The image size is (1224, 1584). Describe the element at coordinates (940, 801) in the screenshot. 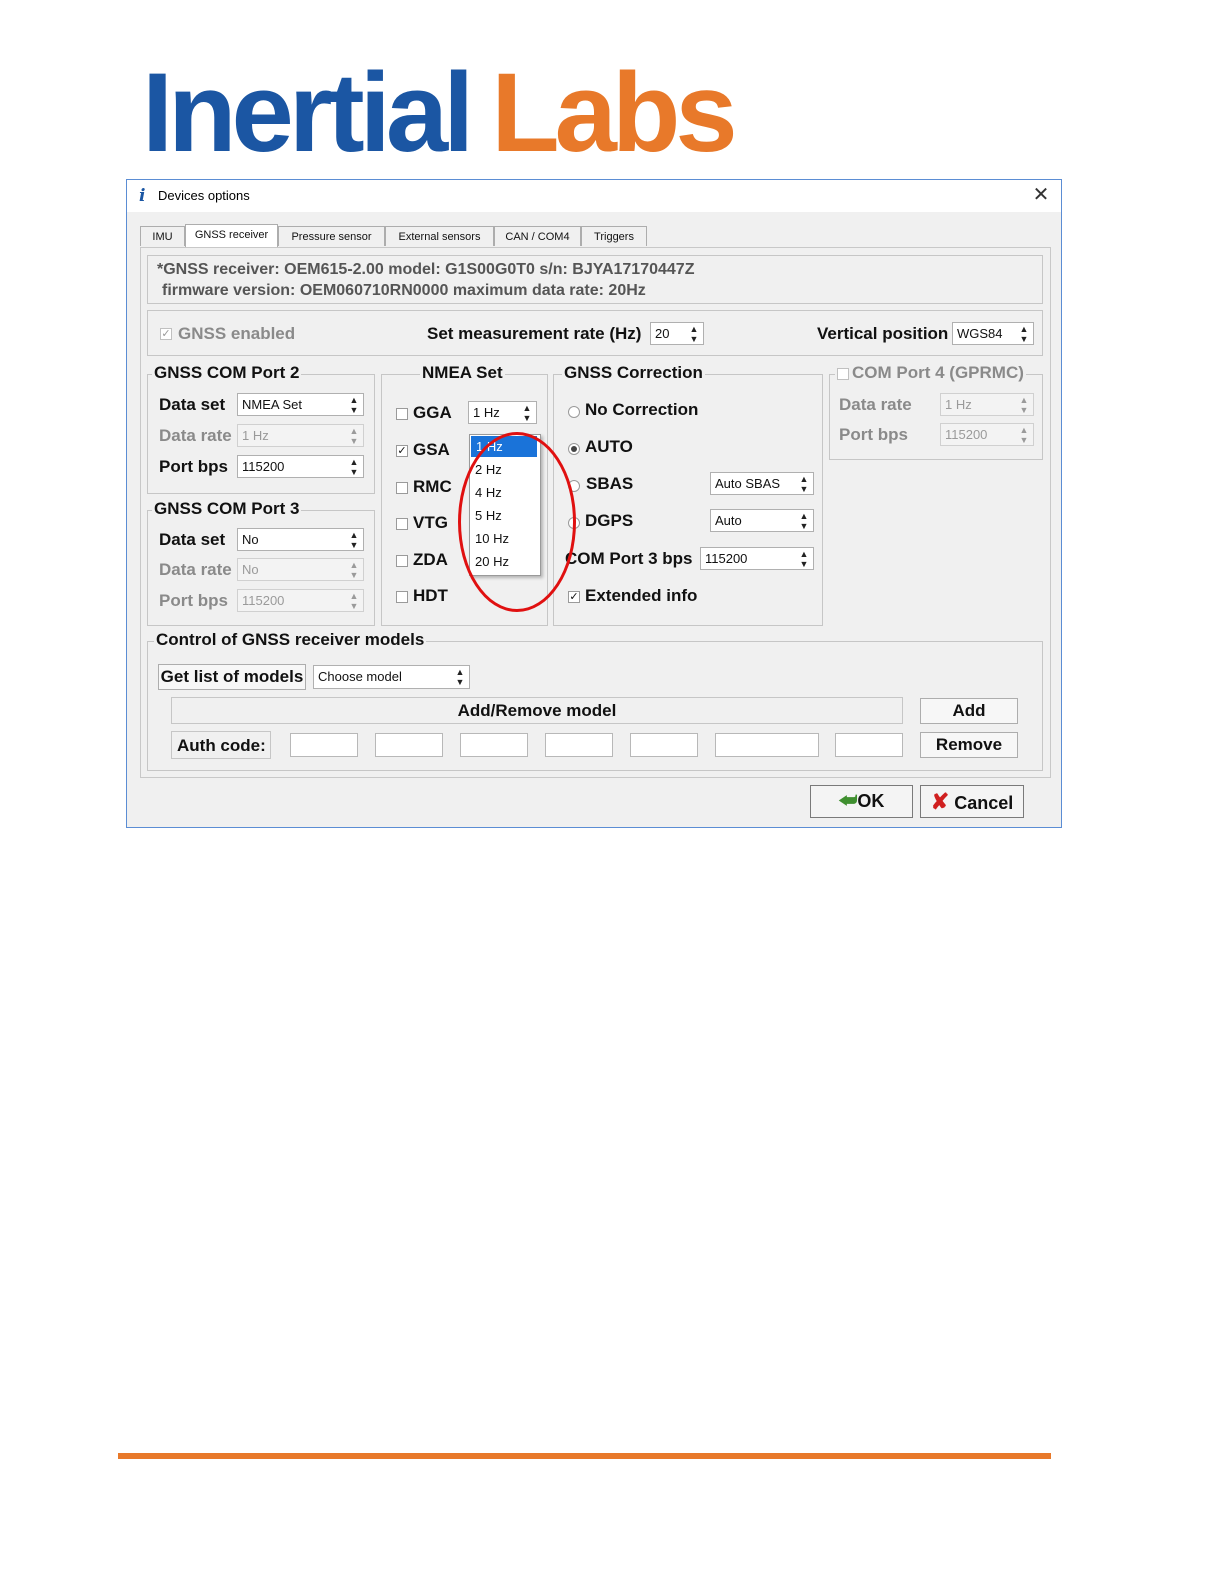

I see `cancel-x-icon: ✘` at that location.